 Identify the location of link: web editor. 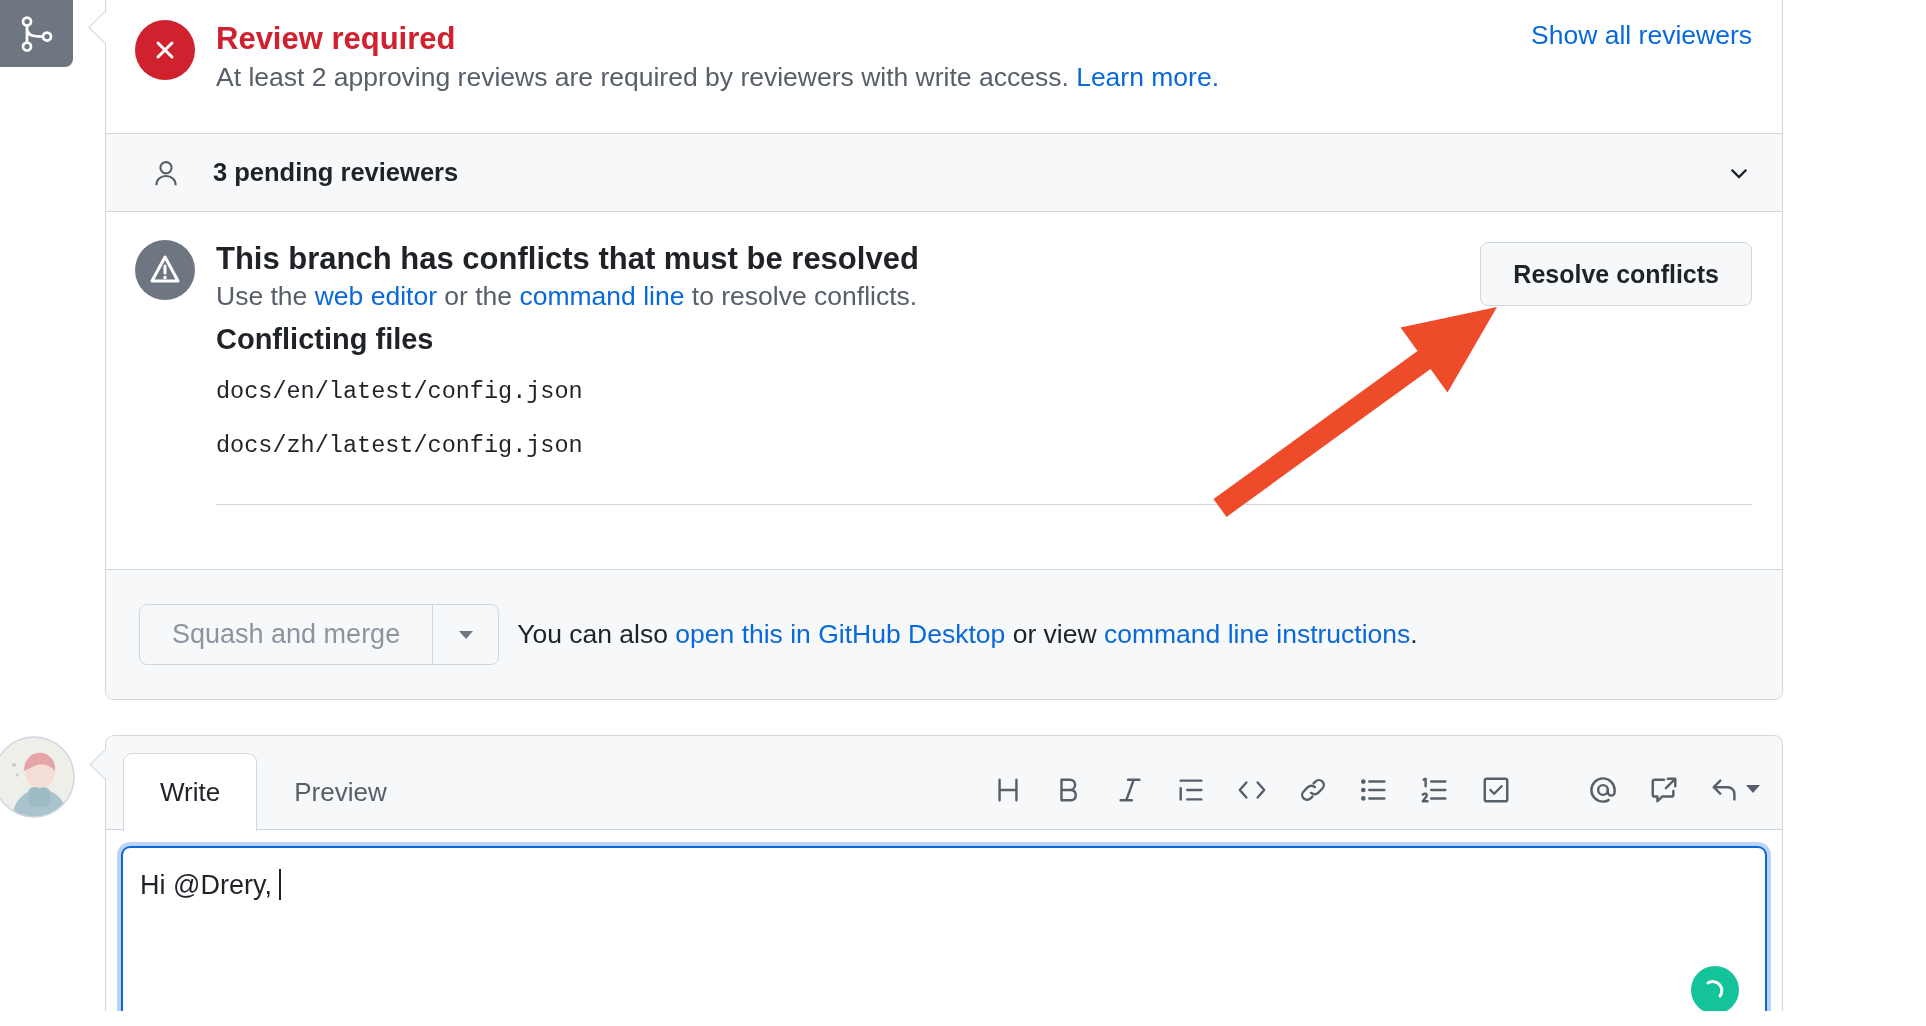
(375, 296).